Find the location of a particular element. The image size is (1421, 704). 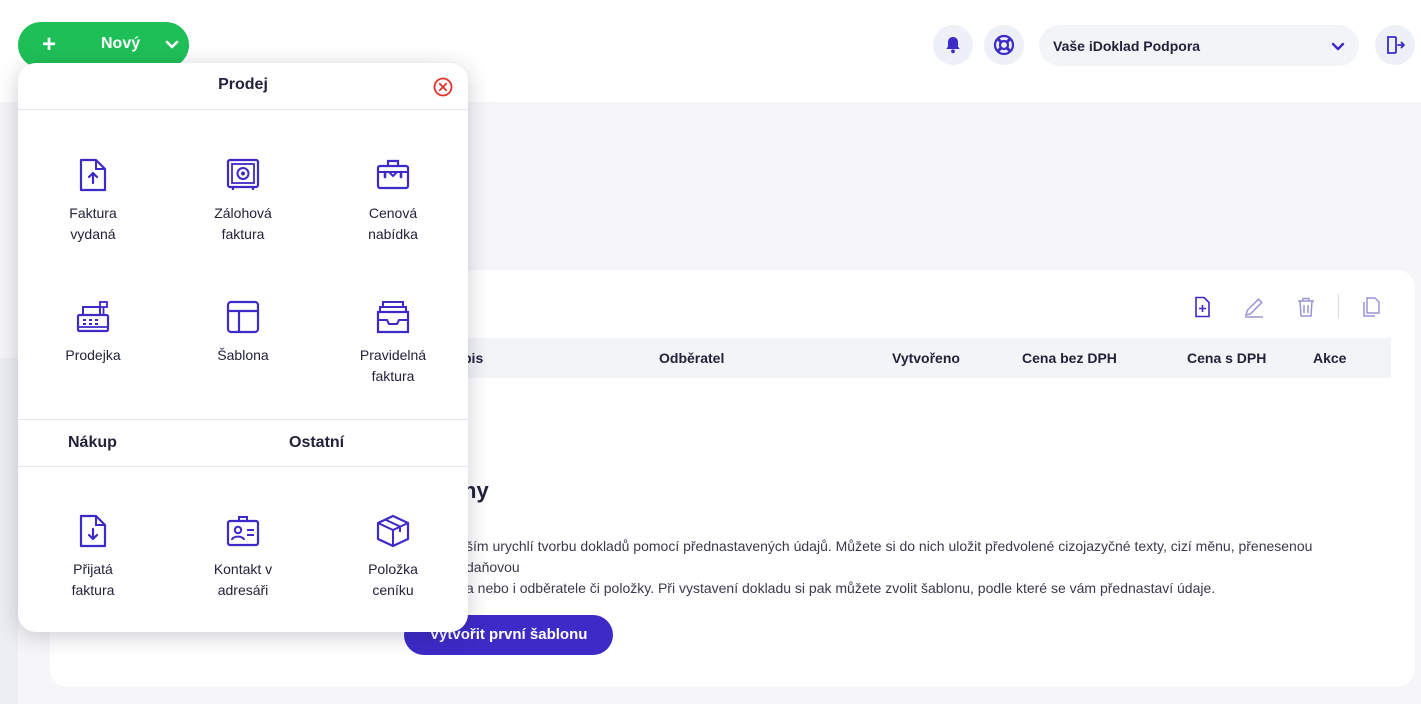

new-button: + Nový is located at coordinates (103, 45).